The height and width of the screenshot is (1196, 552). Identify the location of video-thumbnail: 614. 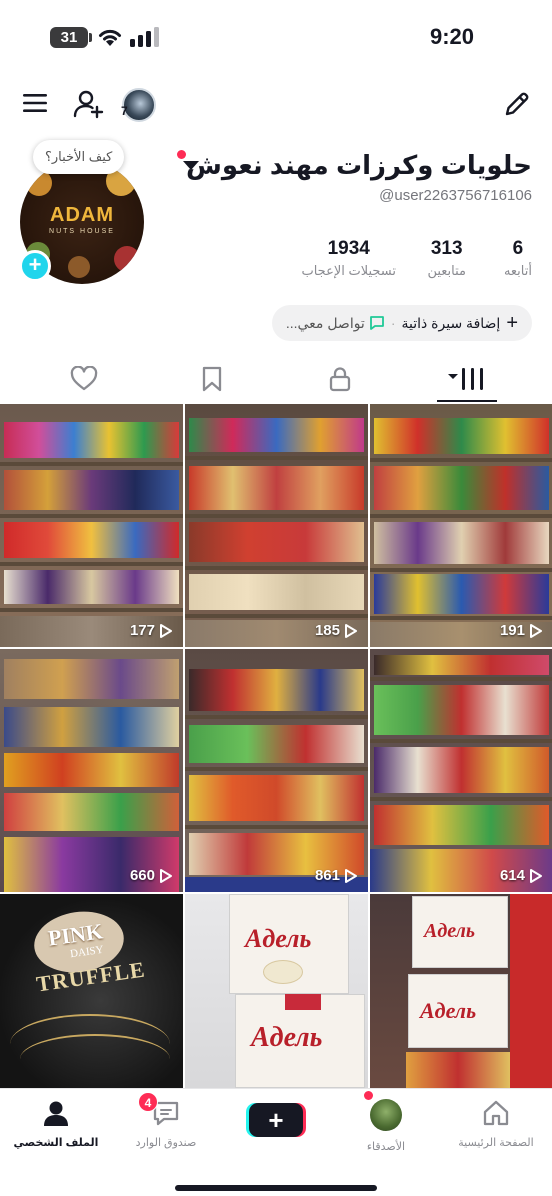
(461, 770).